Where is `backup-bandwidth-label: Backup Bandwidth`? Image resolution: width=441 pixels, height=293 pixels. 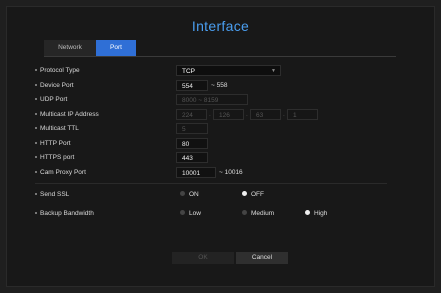
backup-bandwidth-label: Backup Bandwidth is located at coordinates (64, 214).